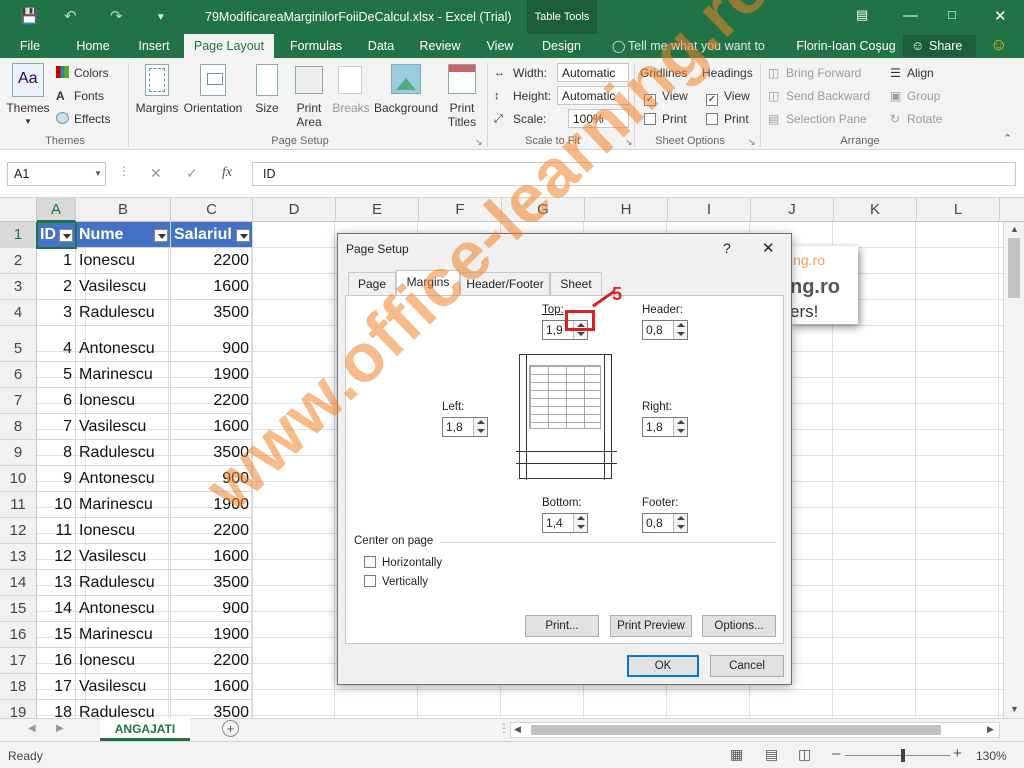  Describe the element at coordinates (213, 108) in the screenshot. I see `orientation-button: Orientation` at that location.